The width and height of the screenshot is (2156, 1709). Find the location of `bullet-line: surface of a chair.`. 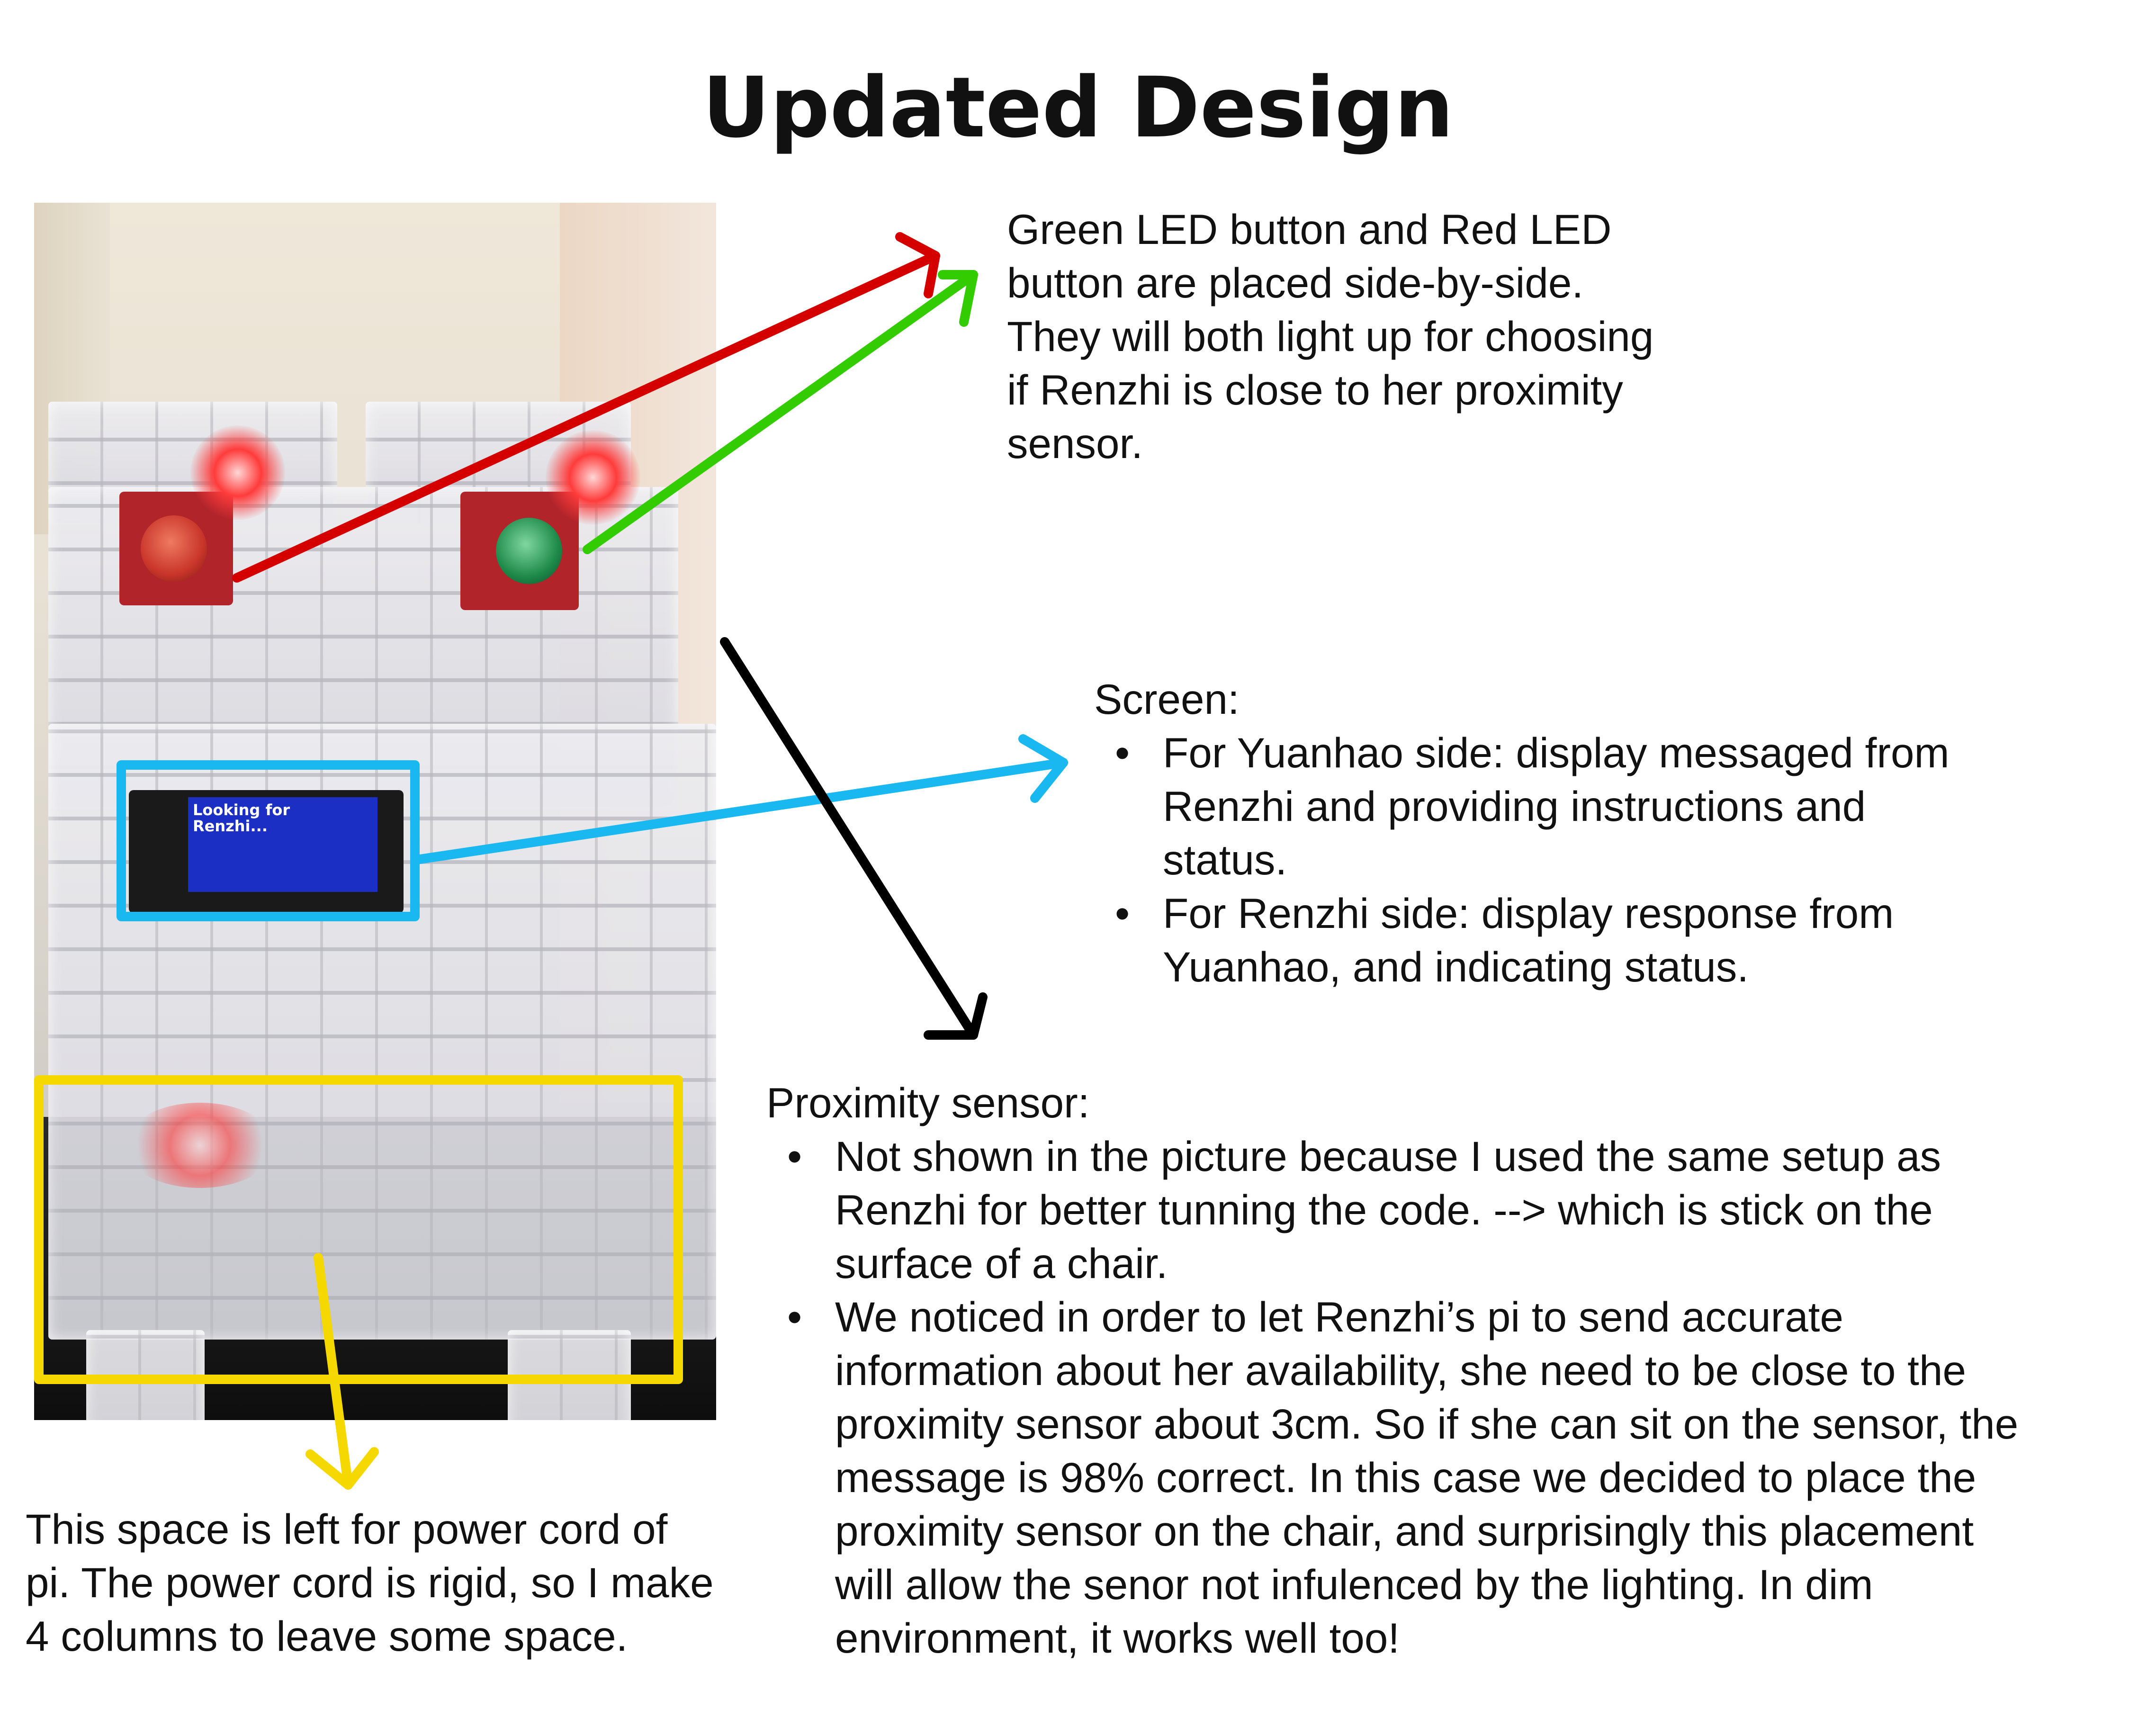

bullet-line: surface of a chair. is located at coordinates (1002, 1264).